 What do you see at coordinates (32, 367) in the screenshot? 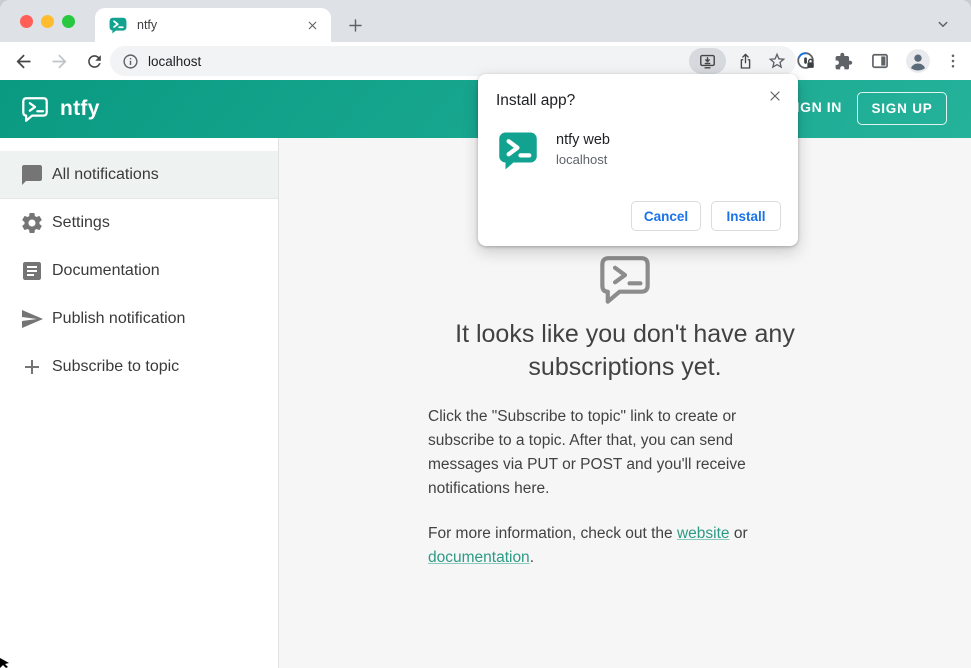
I see `plus-icon` at bounding box center [32, 367].